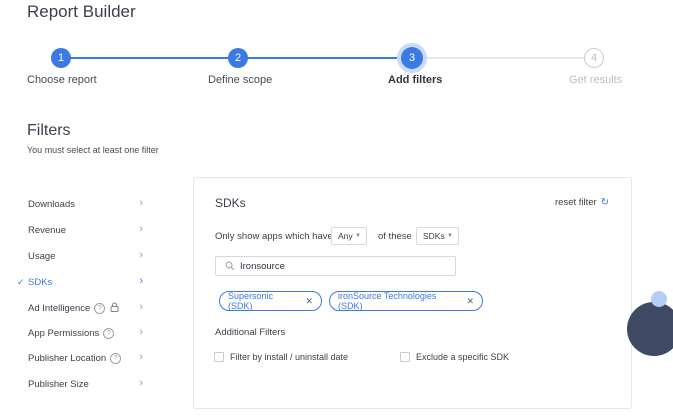 The width and height of the screenshot is (673, 416). Describe the element at coordinates (42, 256) in the screenshot. I see `sidebar-item-label: Usage` at that location.